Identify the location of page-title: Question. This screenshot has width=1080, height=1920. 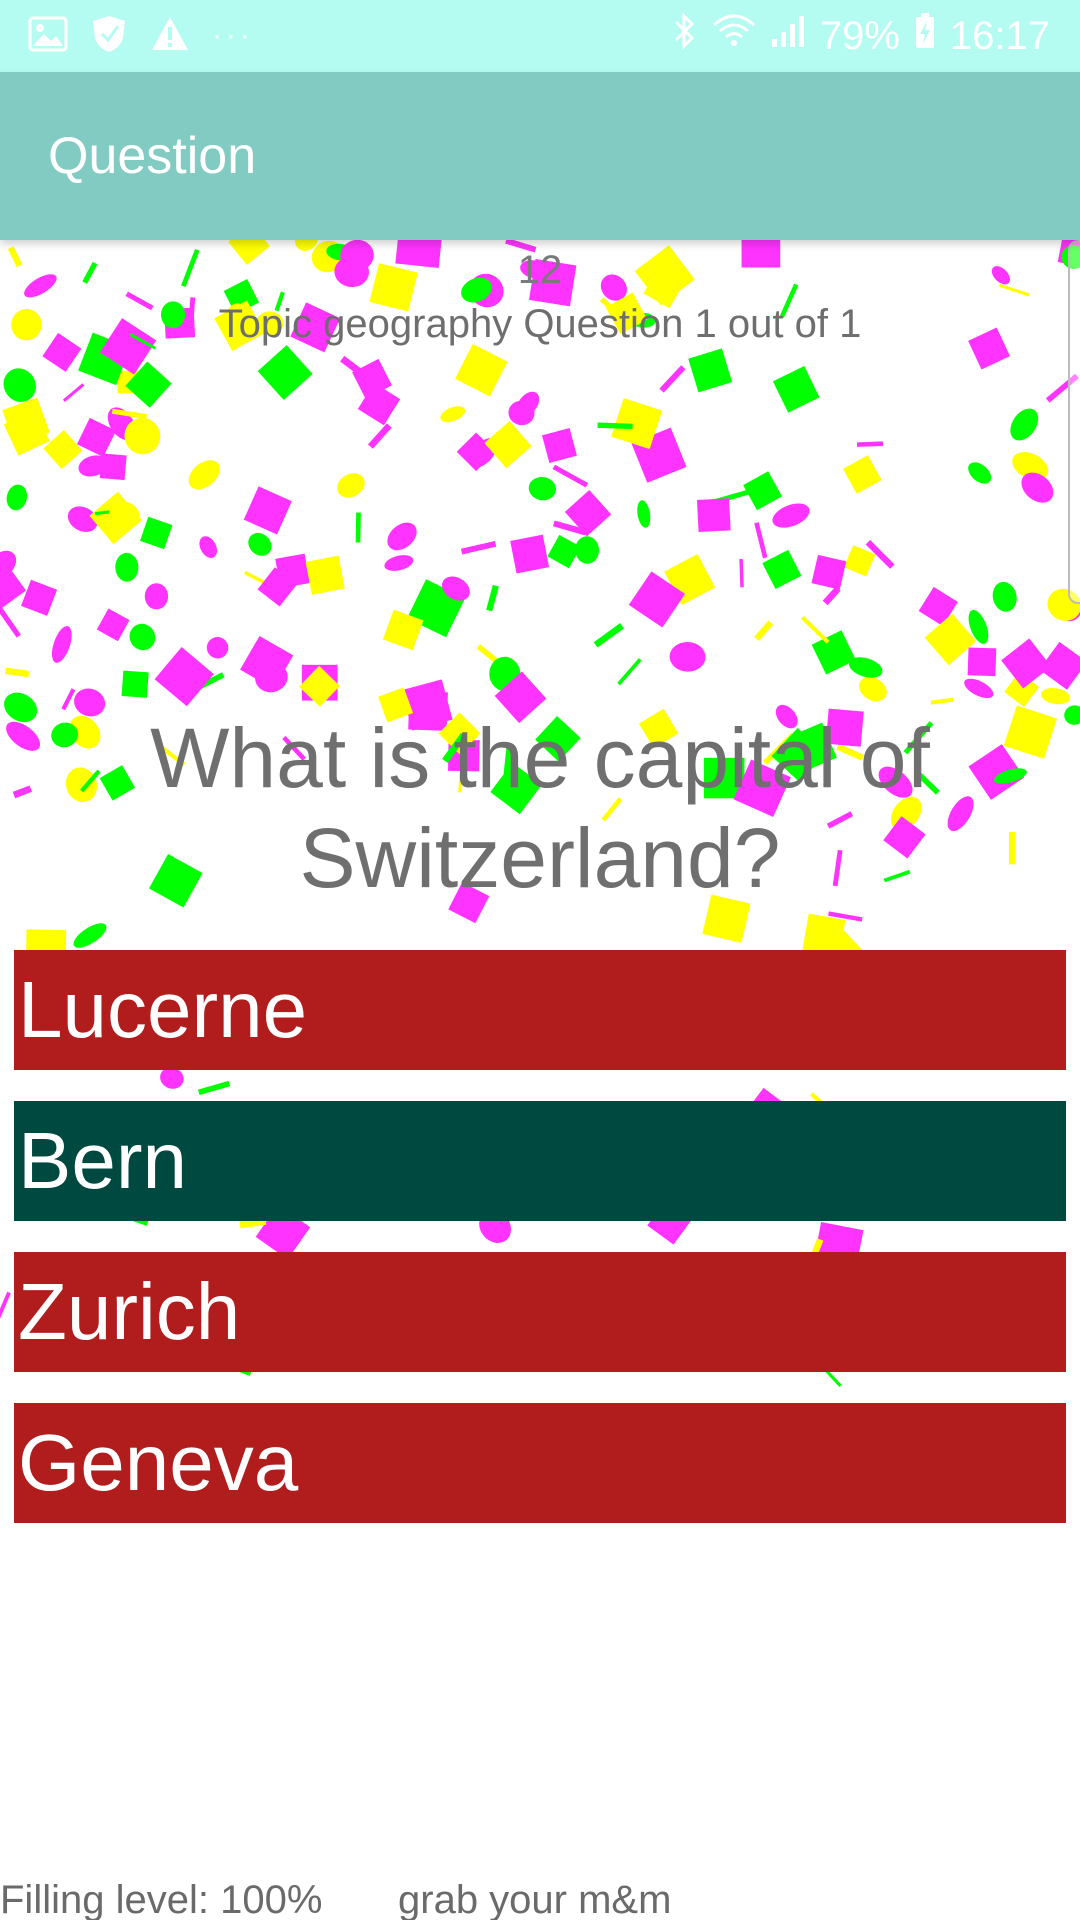
(152, 156).